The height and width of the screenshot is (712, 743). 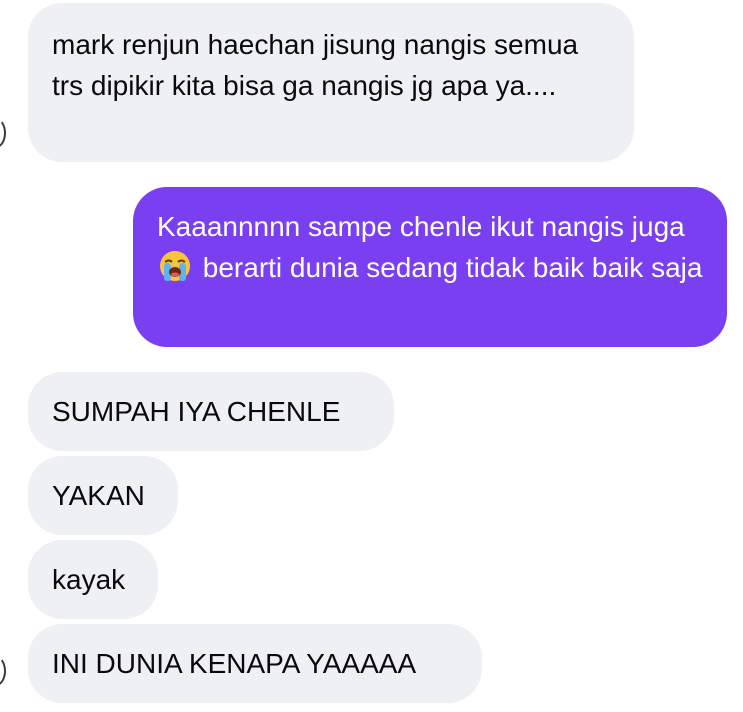 I want to click on message-text: YAKAN, so click(x=98, y=495).